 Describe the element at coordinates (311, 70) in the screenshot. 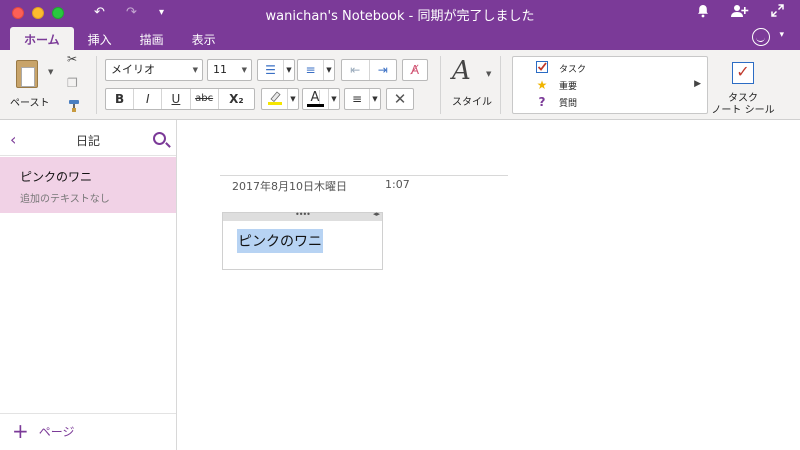

I see `numbered-list-icon: ≡` at that location.